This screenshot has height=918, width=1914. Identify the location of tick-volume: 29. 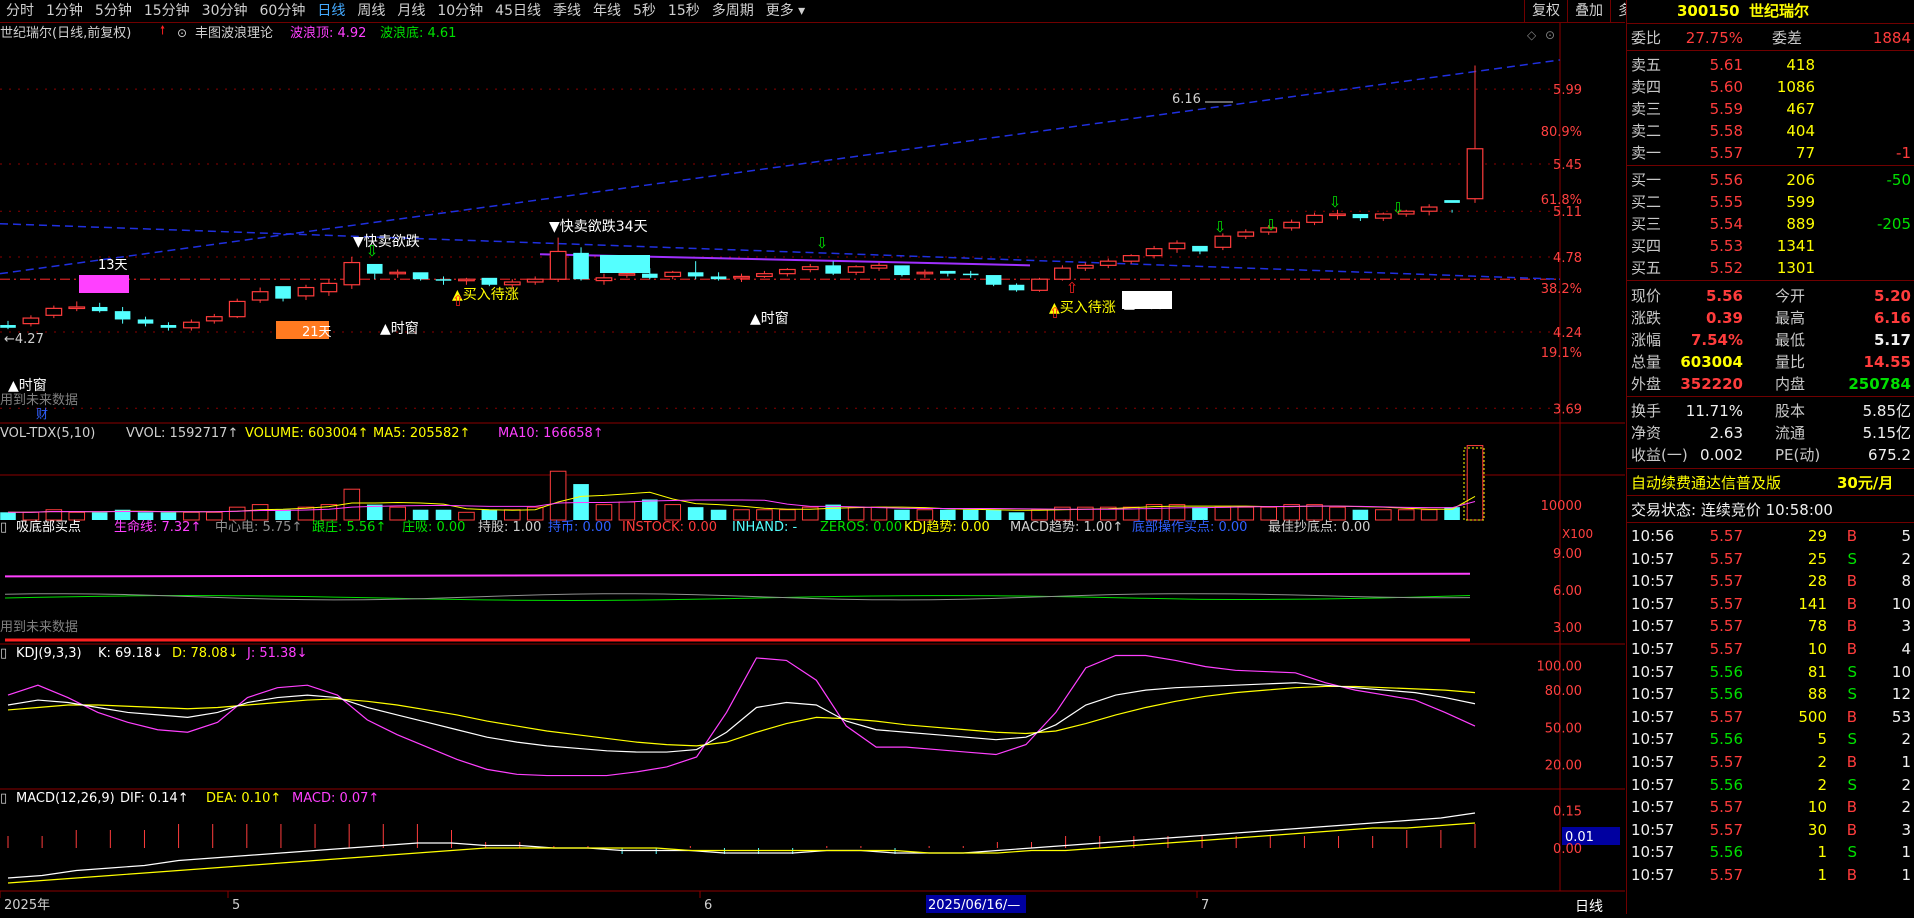
(1817, 536).